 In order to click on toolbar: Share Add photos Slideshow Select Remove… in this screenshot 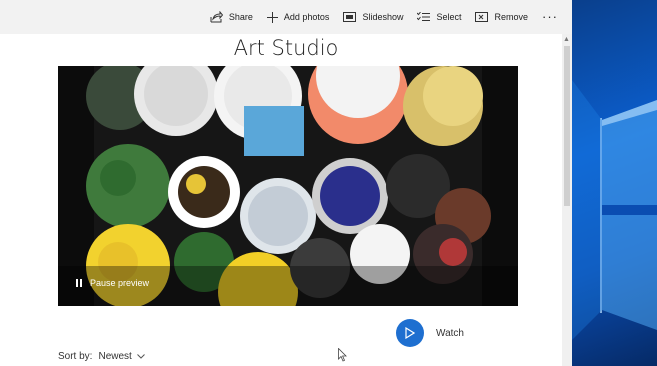, I will do `click(286, 17)`.